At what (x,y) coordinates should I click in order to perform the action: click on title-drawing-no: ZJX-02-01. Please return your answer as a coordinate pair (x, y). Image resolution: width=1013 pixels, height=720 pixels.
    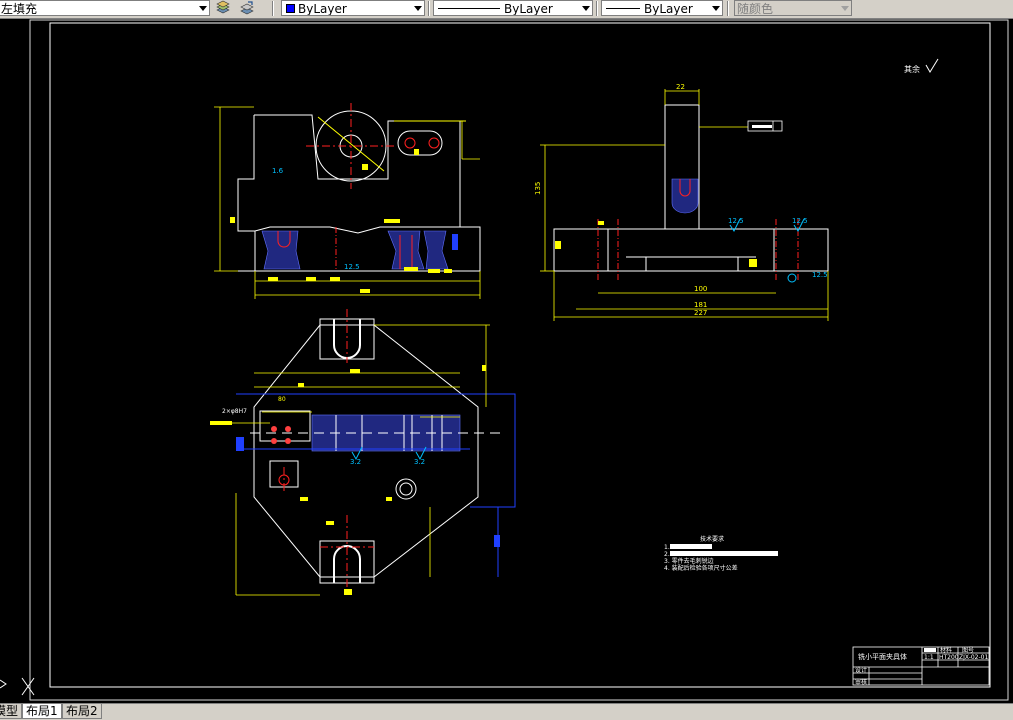
    Looking at the image, I should click on (973, 657).